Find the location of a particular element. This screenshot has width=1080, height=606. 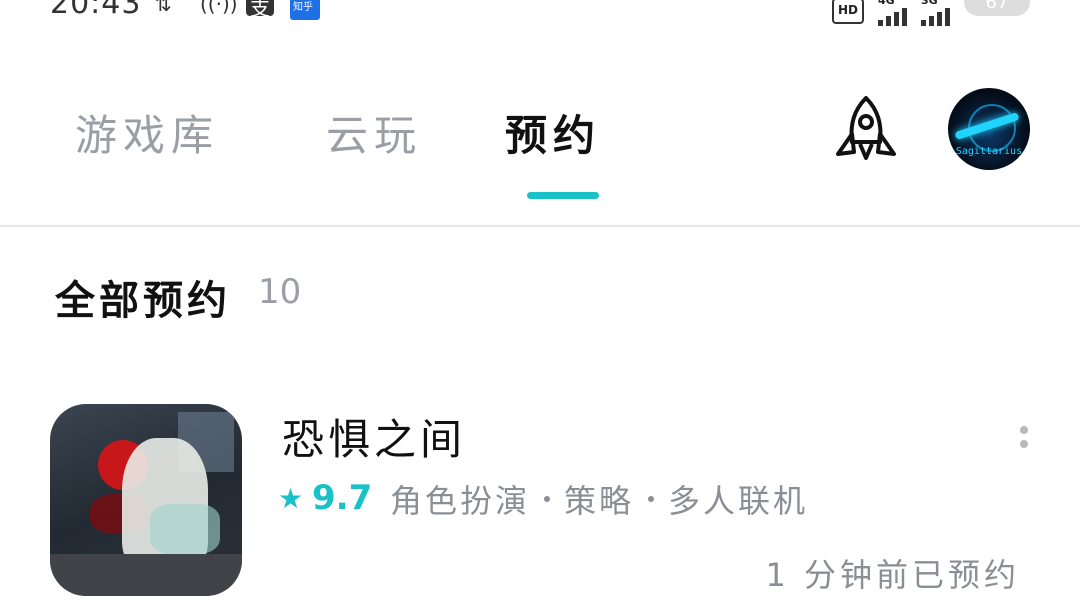

alipay-icon: 支 is located at coordinates (260, 10).